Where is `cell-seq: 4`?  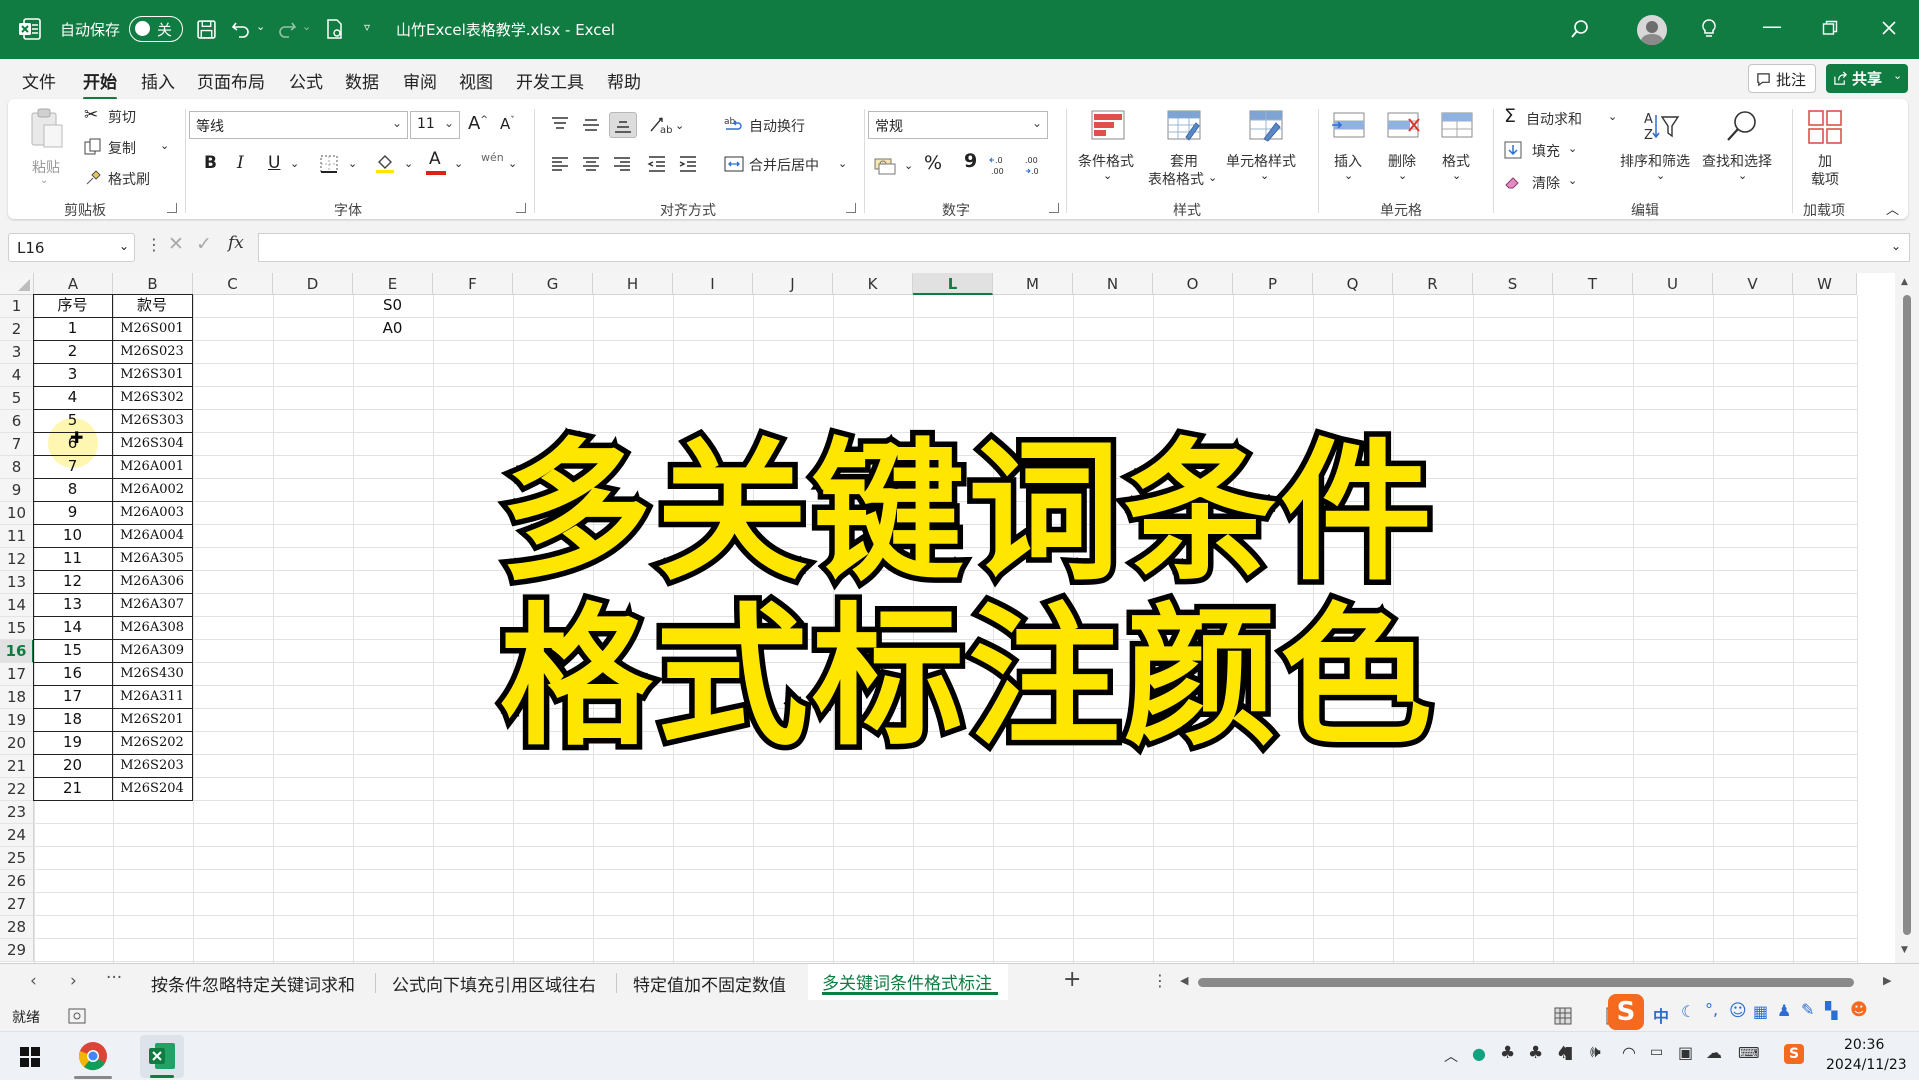 cell-seq: 4 is located at coordinates (73, 398).